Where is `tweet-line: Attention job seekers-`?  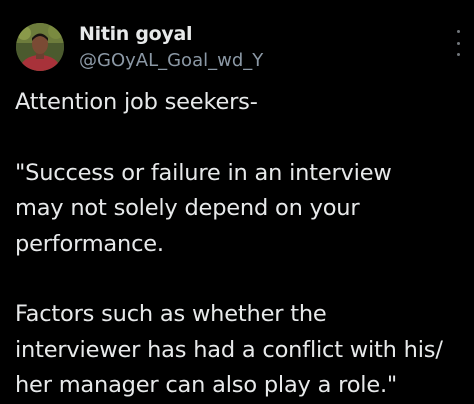 tweet-line: Attention job seekers- is located at coordinates (136, 102).